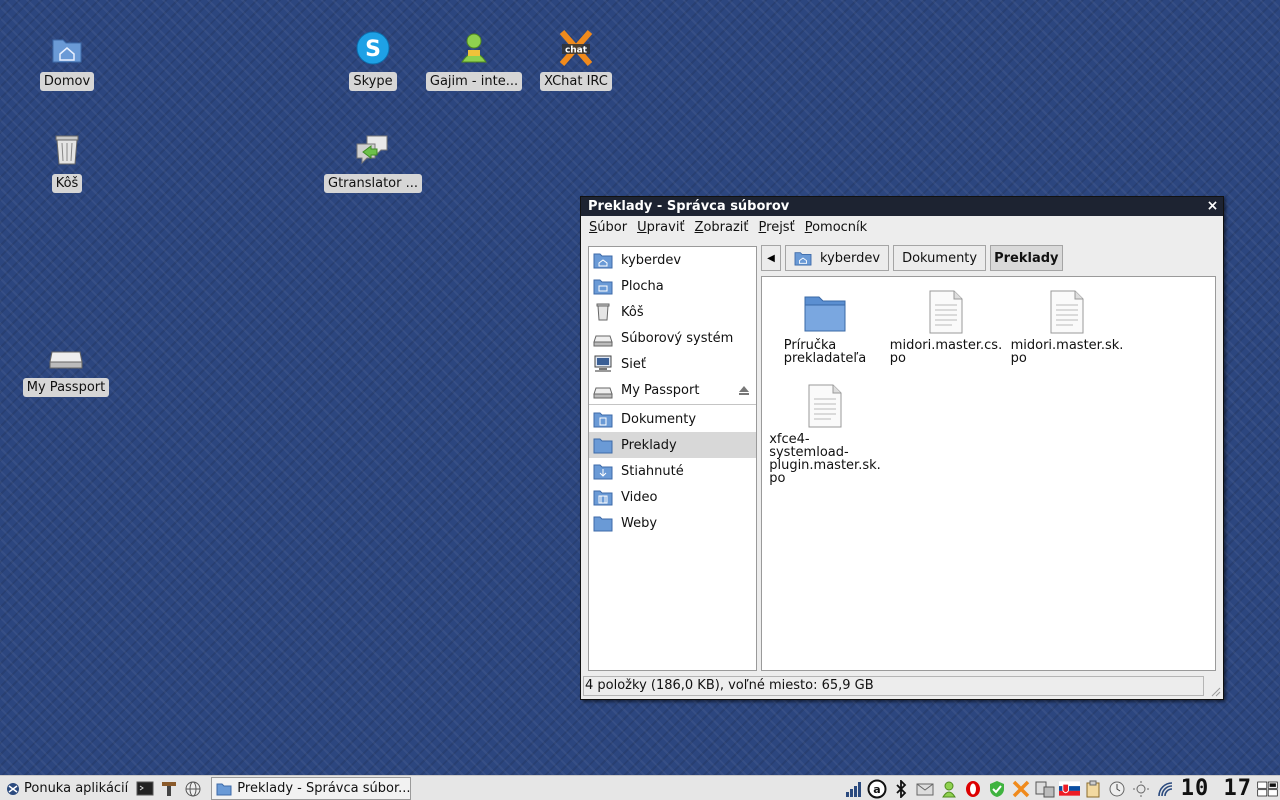 This screenshot has width=1280, height=800. What do you see at coordinates (603, 312) in the screenshot?
I see `trash-icon` at bounding box center [603, 312].